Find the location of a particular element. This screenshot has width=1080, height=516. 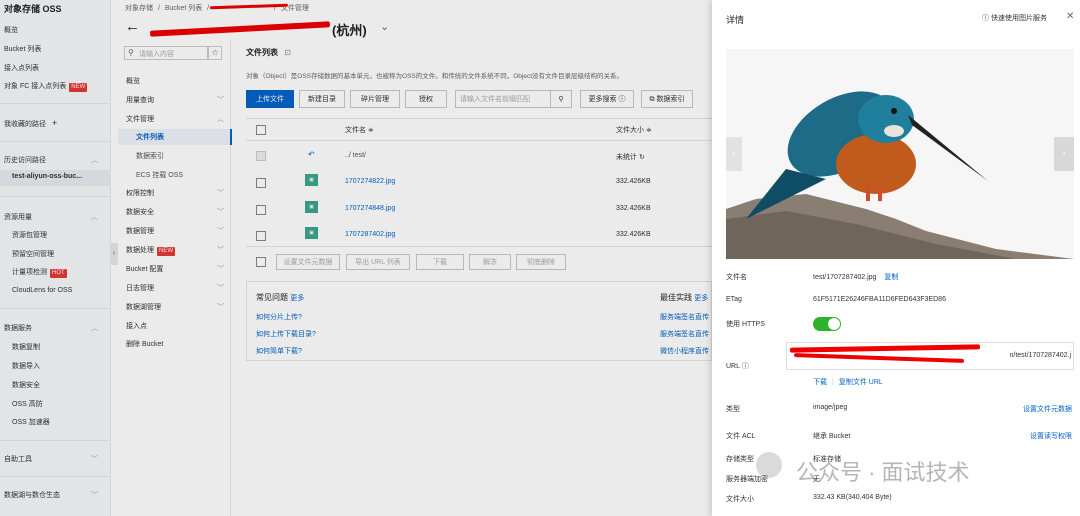

toggle-knob is located at coordinates (834, 324).